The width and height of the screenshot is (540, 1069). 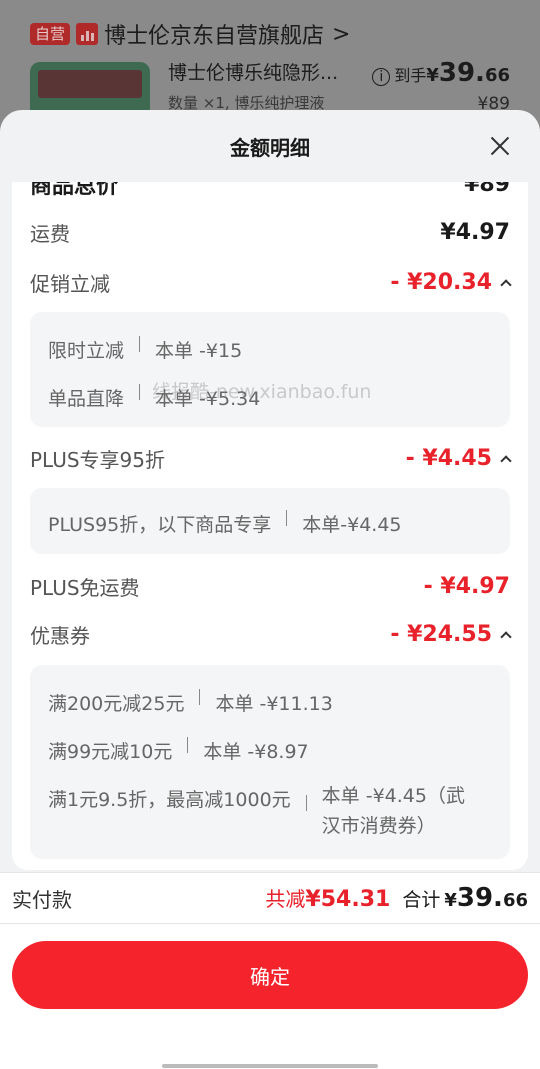 I want to click on plus95-value: - ¥4.45, so click(x=459, y=458).